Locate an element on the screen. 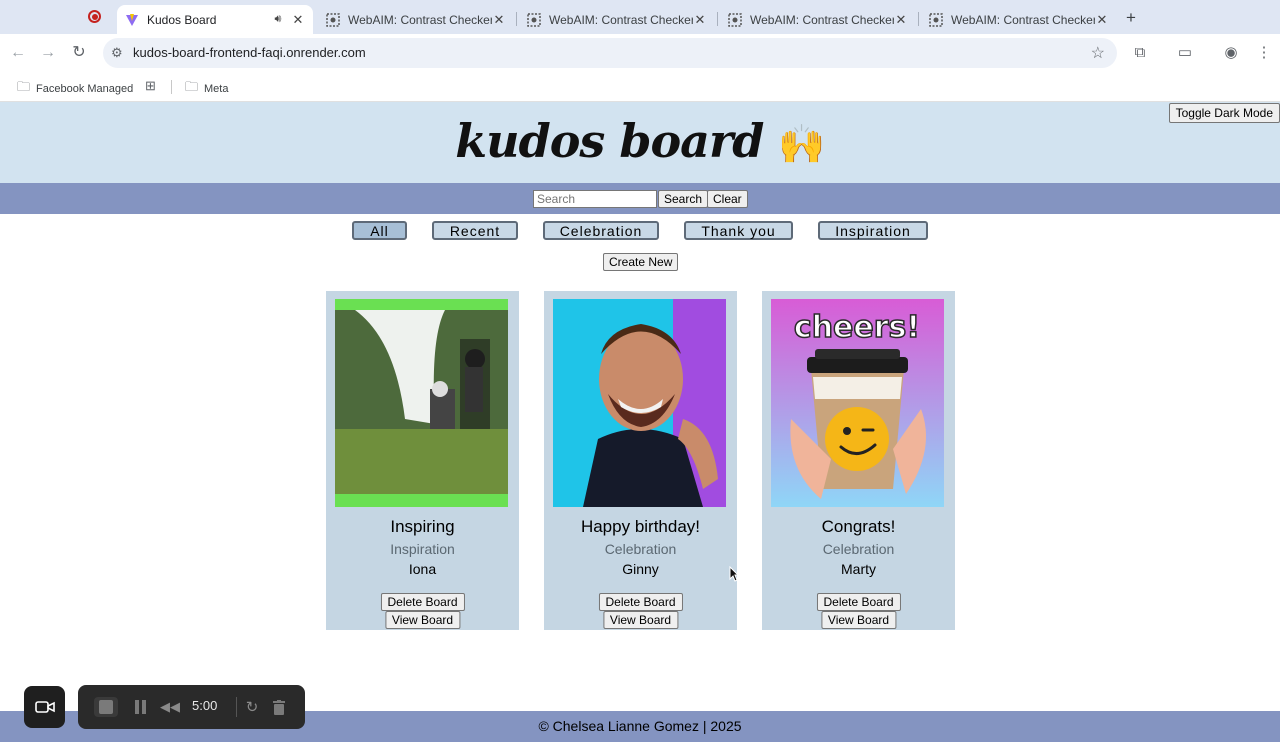 Image resolution: width=1280 pixels, height=742 pixels. tab-webaim-1: WebAIM: Contrast Checker ✕ is located at coordinates (416, 19).